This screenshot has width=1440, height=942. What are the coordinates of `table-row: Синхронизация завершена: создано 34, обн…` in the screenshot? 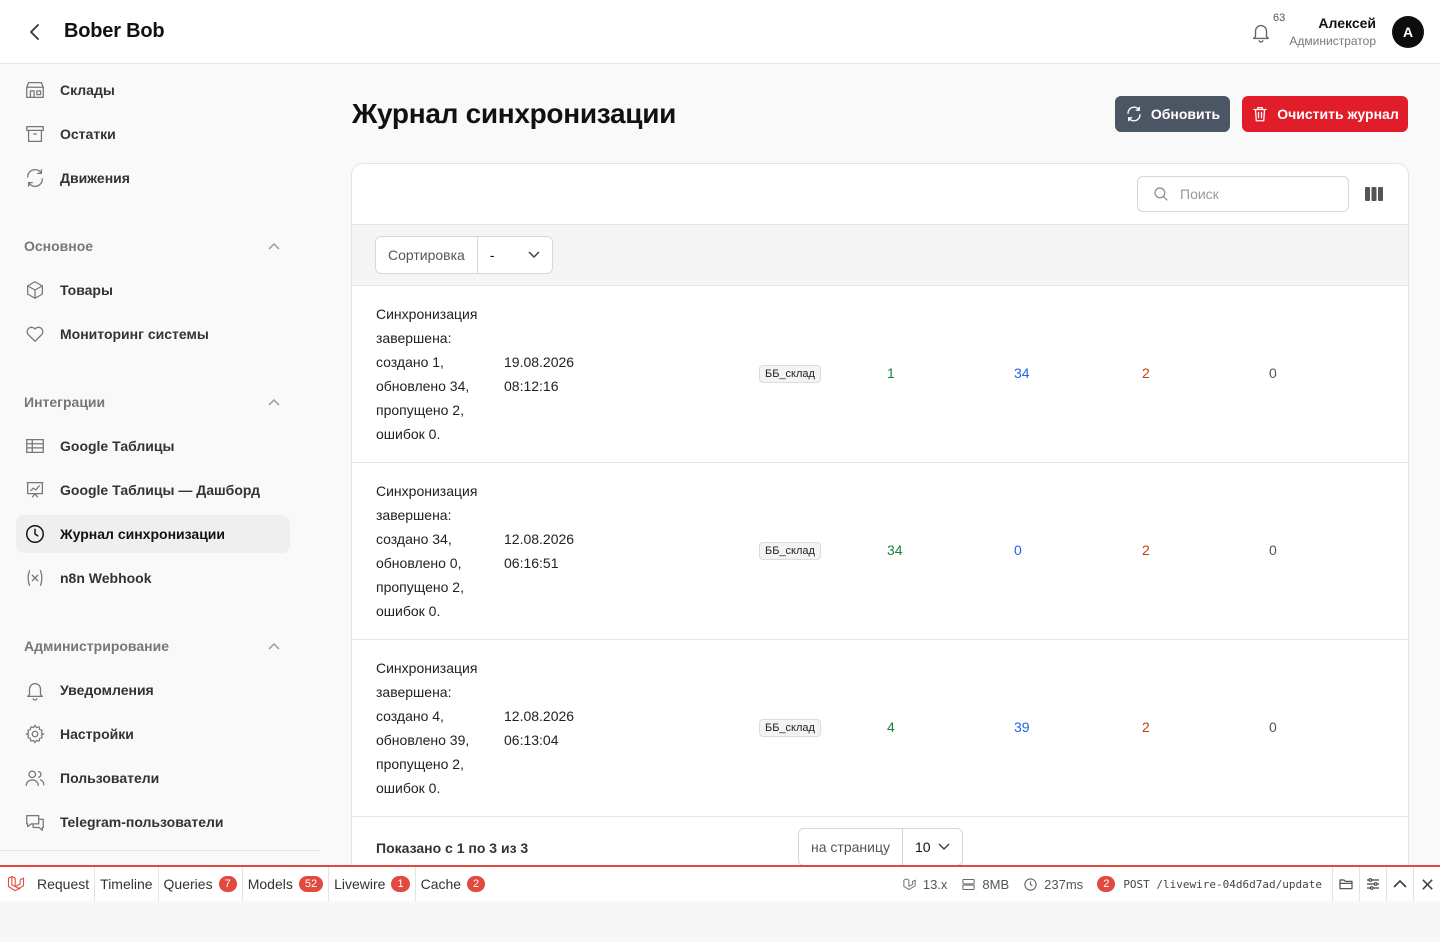 It's located at (880, 551).